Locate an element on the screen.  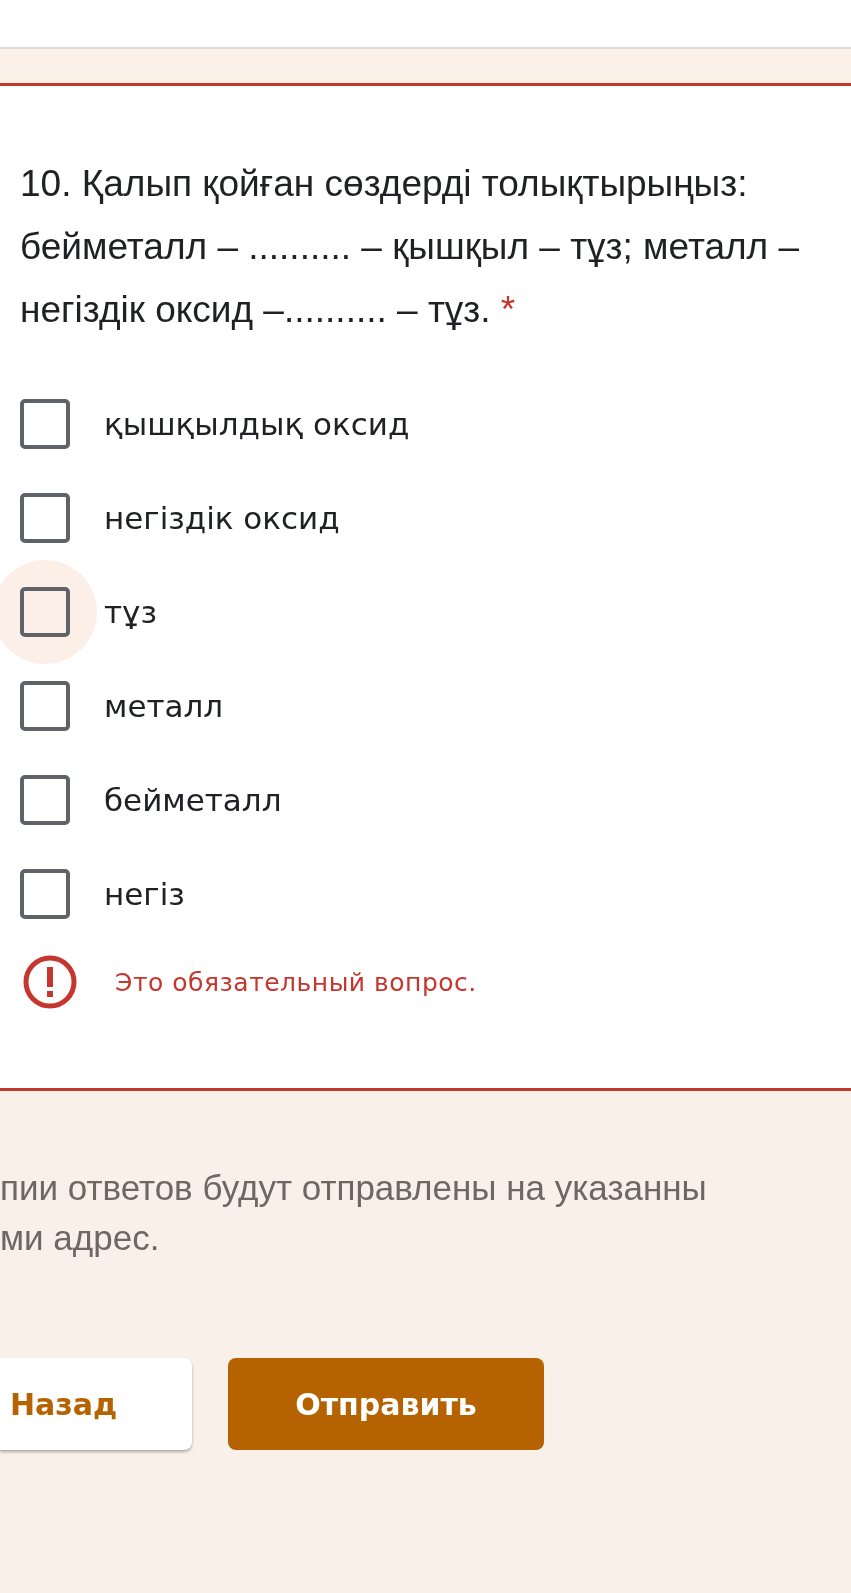
option-label: металл is located at coordinates (164, 706).